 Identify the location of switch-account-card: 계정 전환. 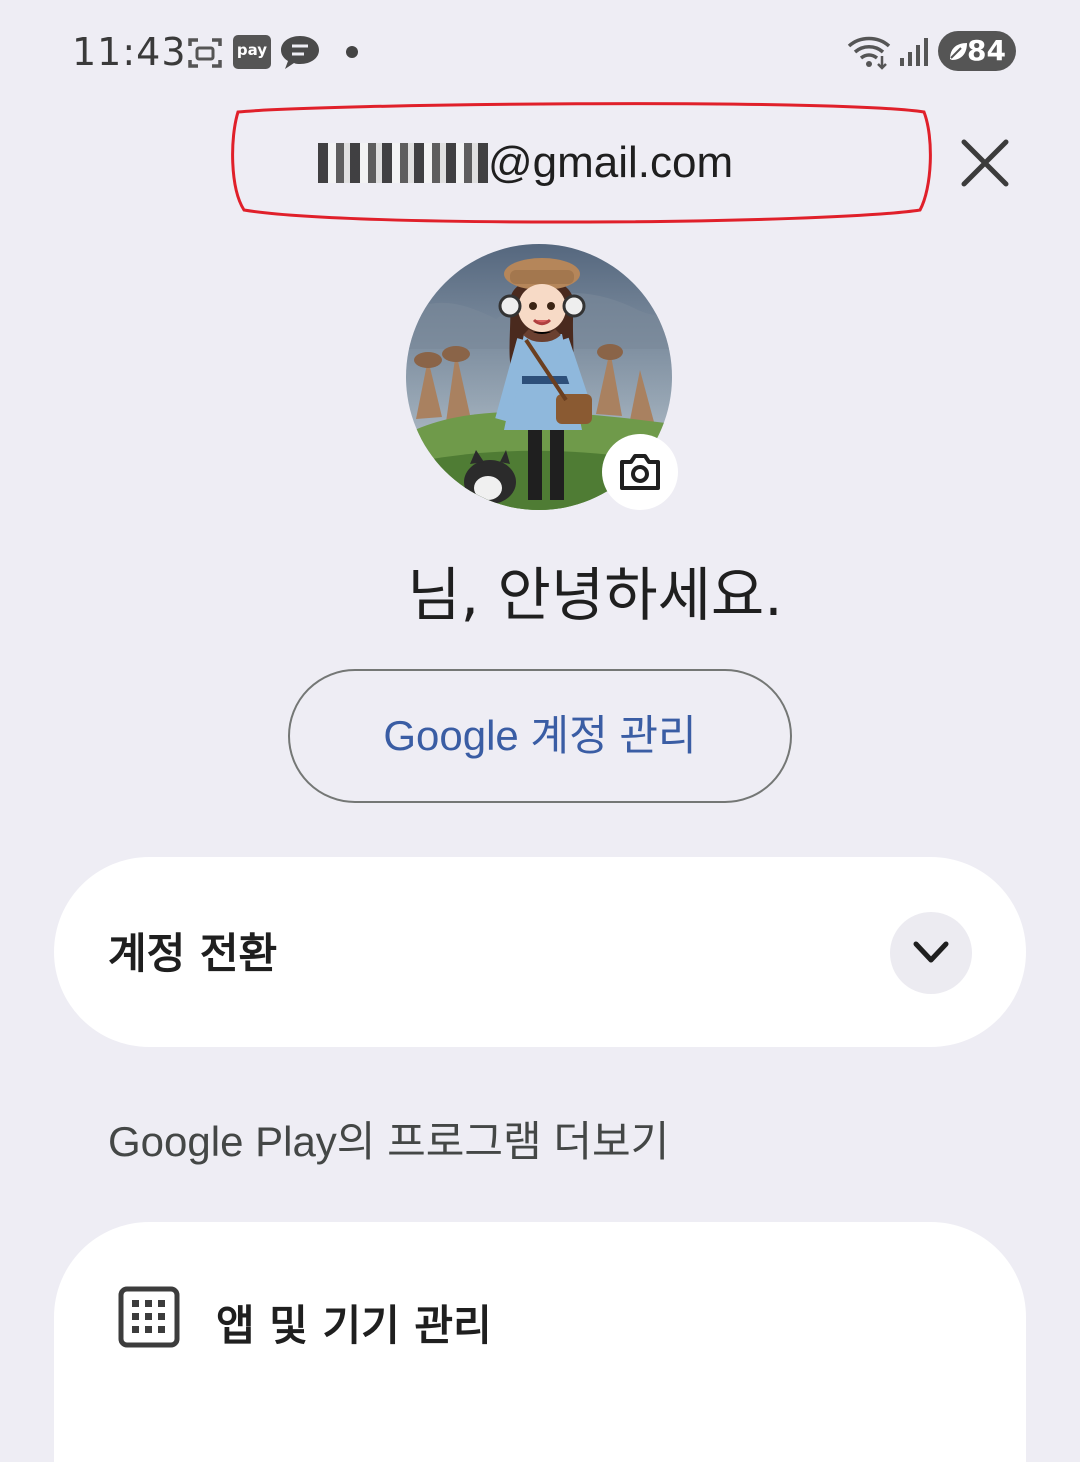
(540, 952).